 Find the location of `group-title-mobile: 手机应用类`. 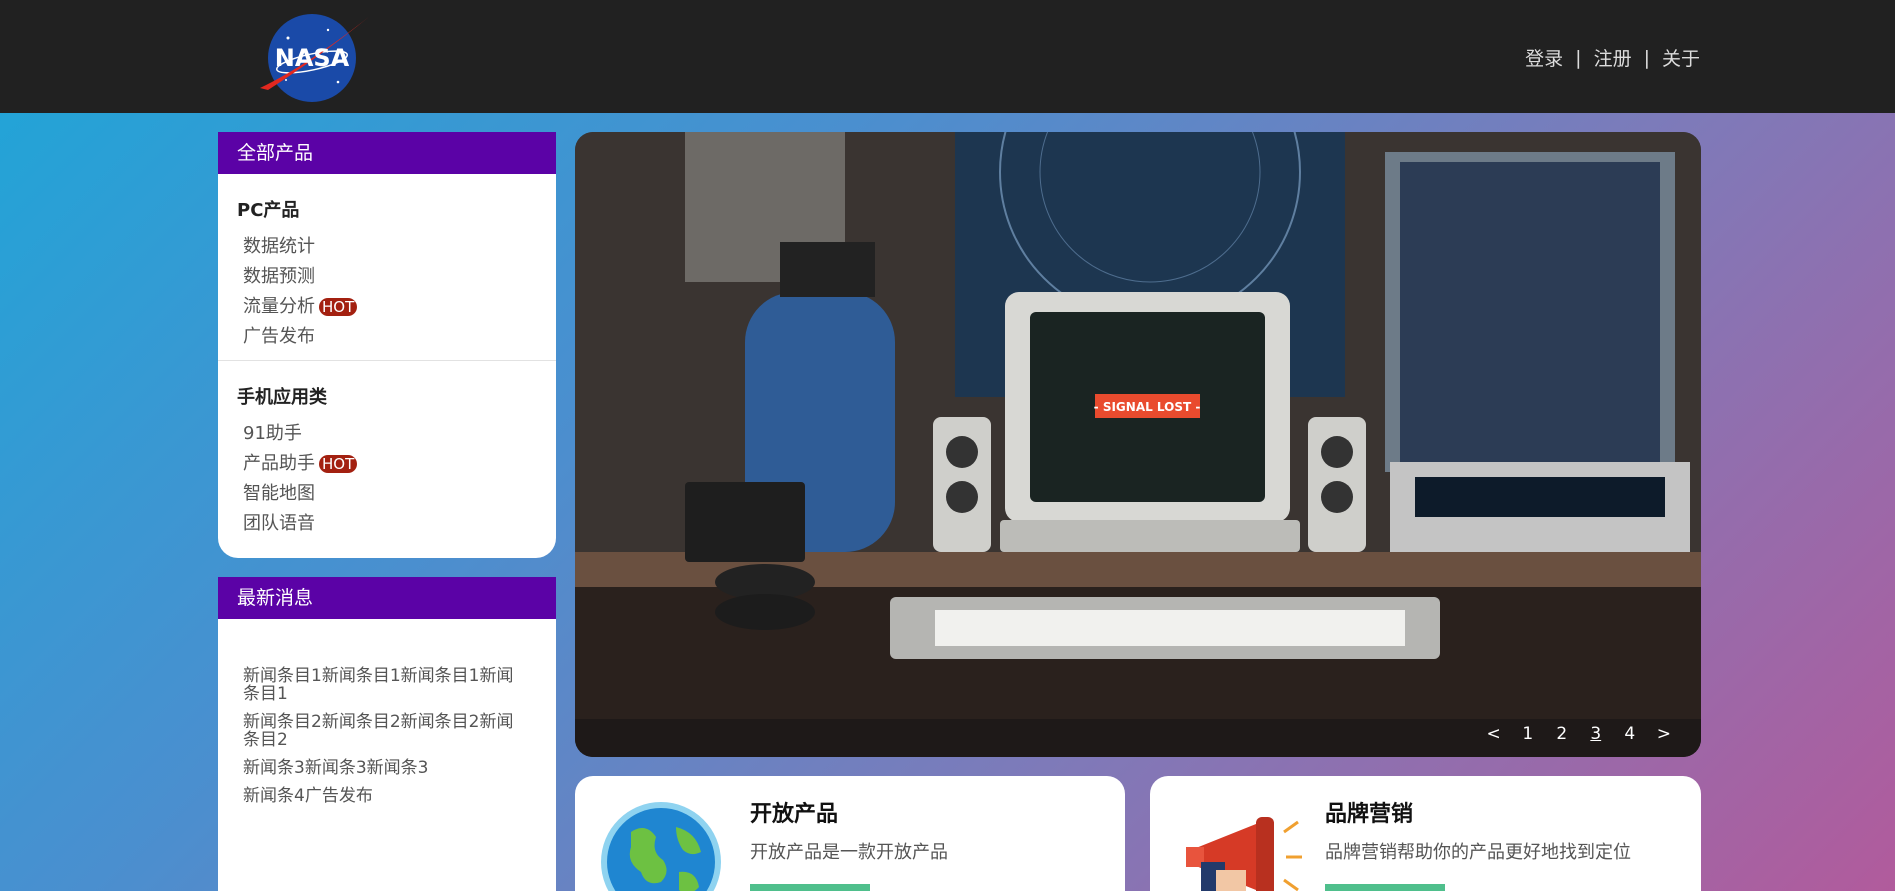

group-title-mobile: 手机应用类 is located at coordinates (282, 397).